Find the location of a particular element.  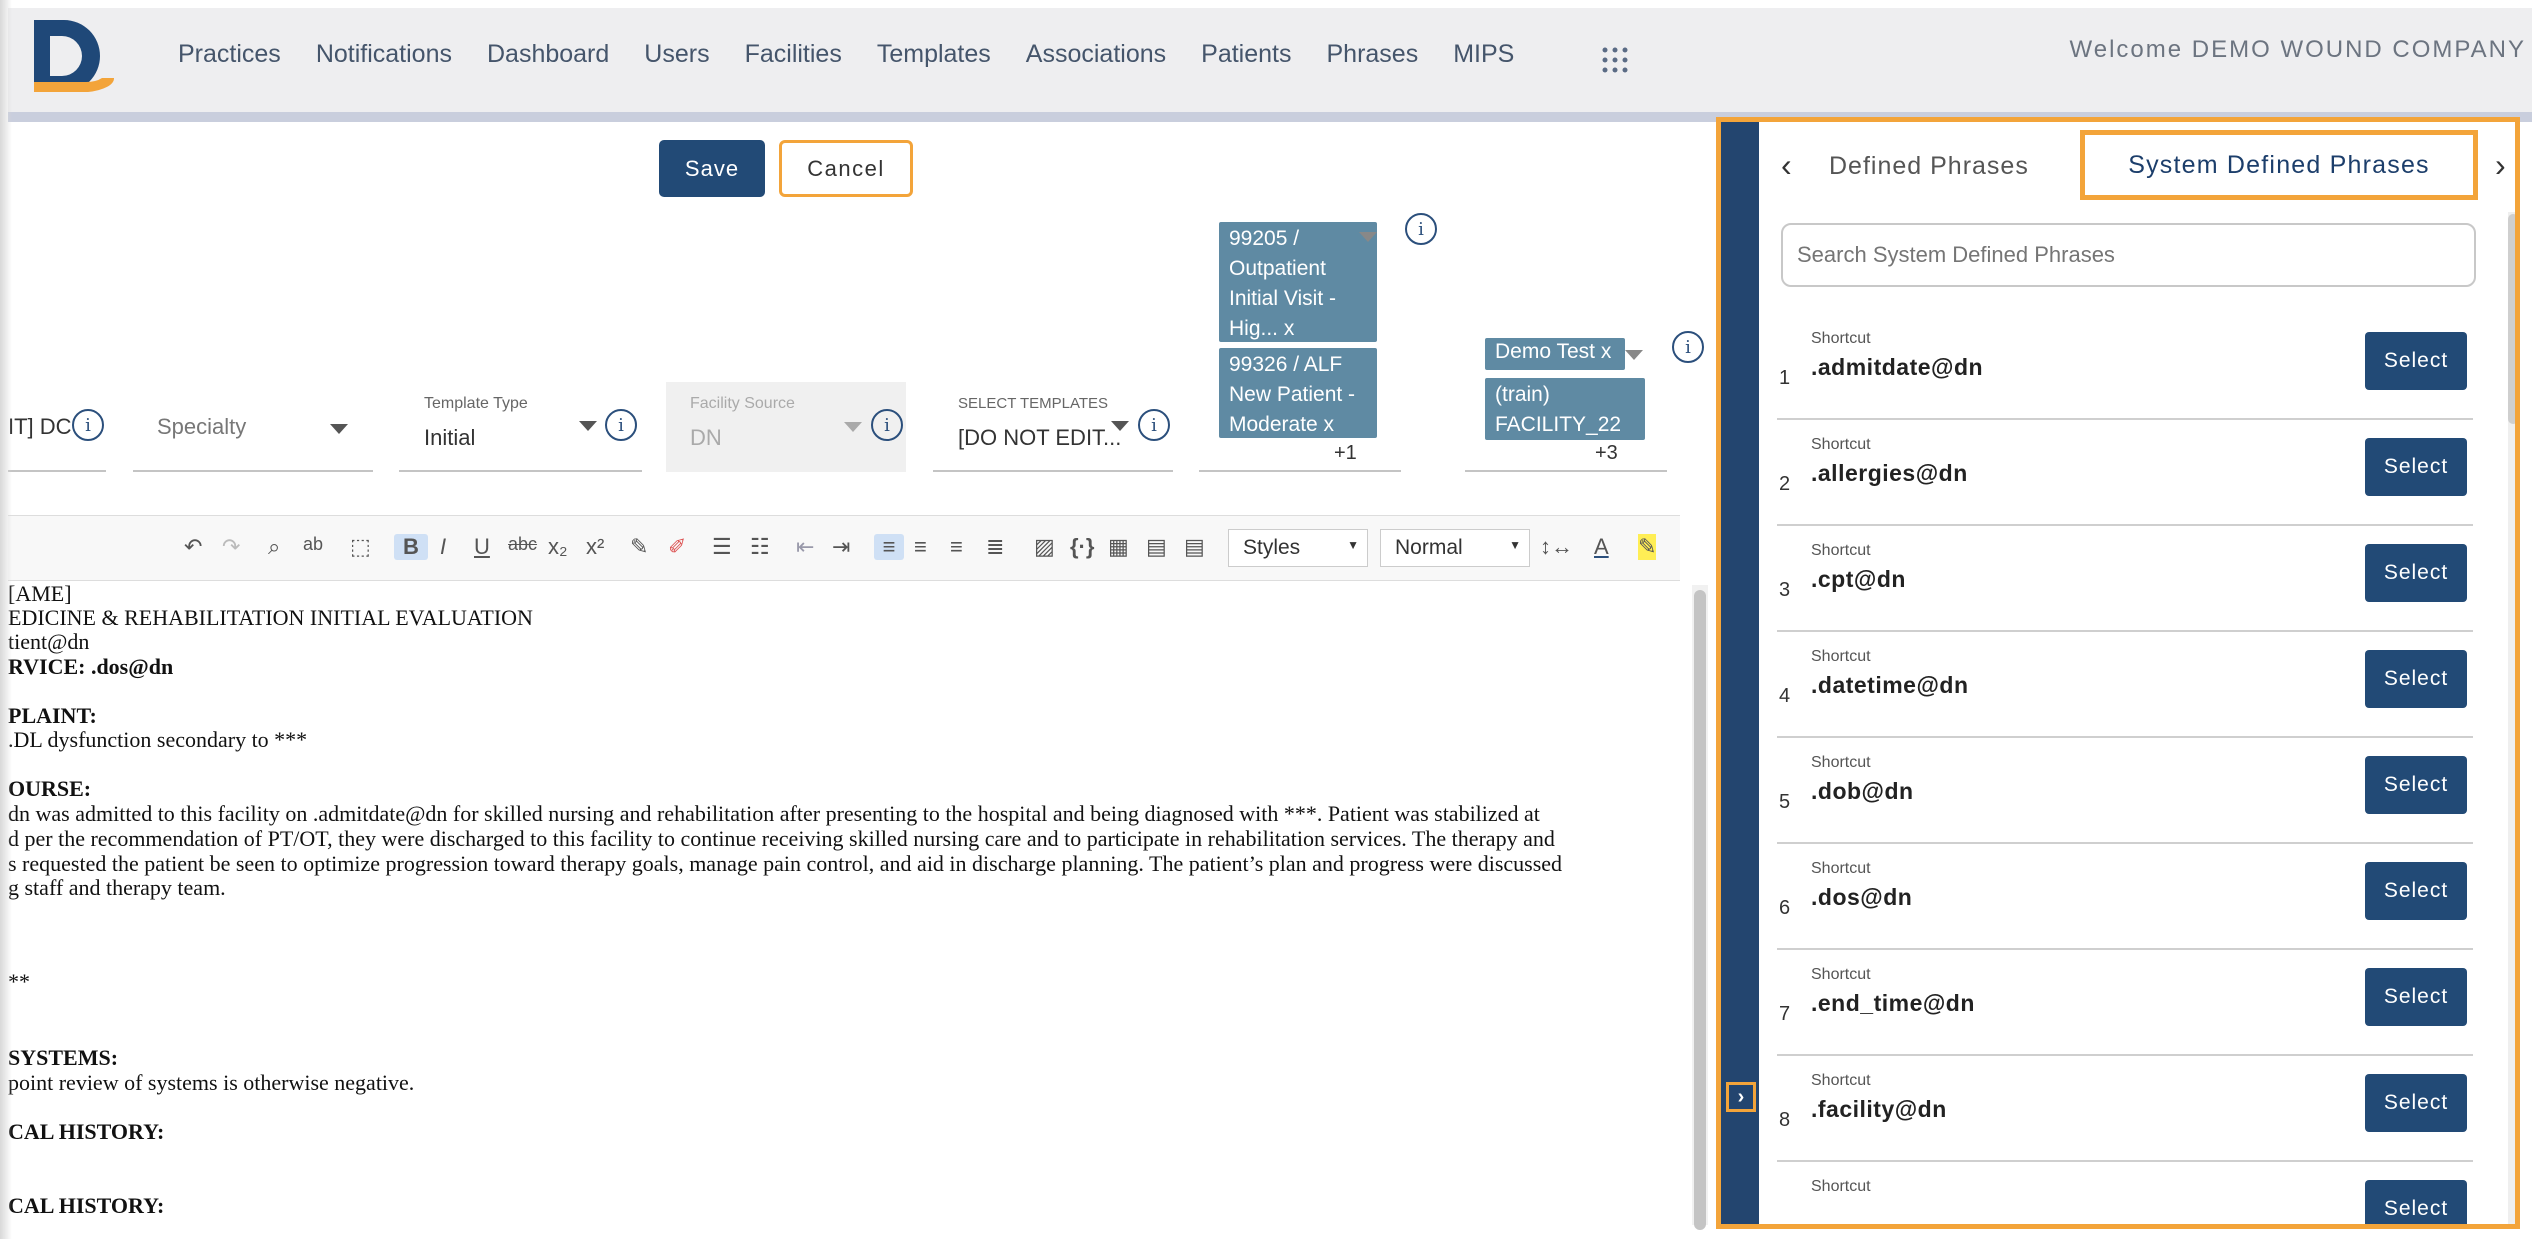

search-input is located at coordinates (2128, 255).